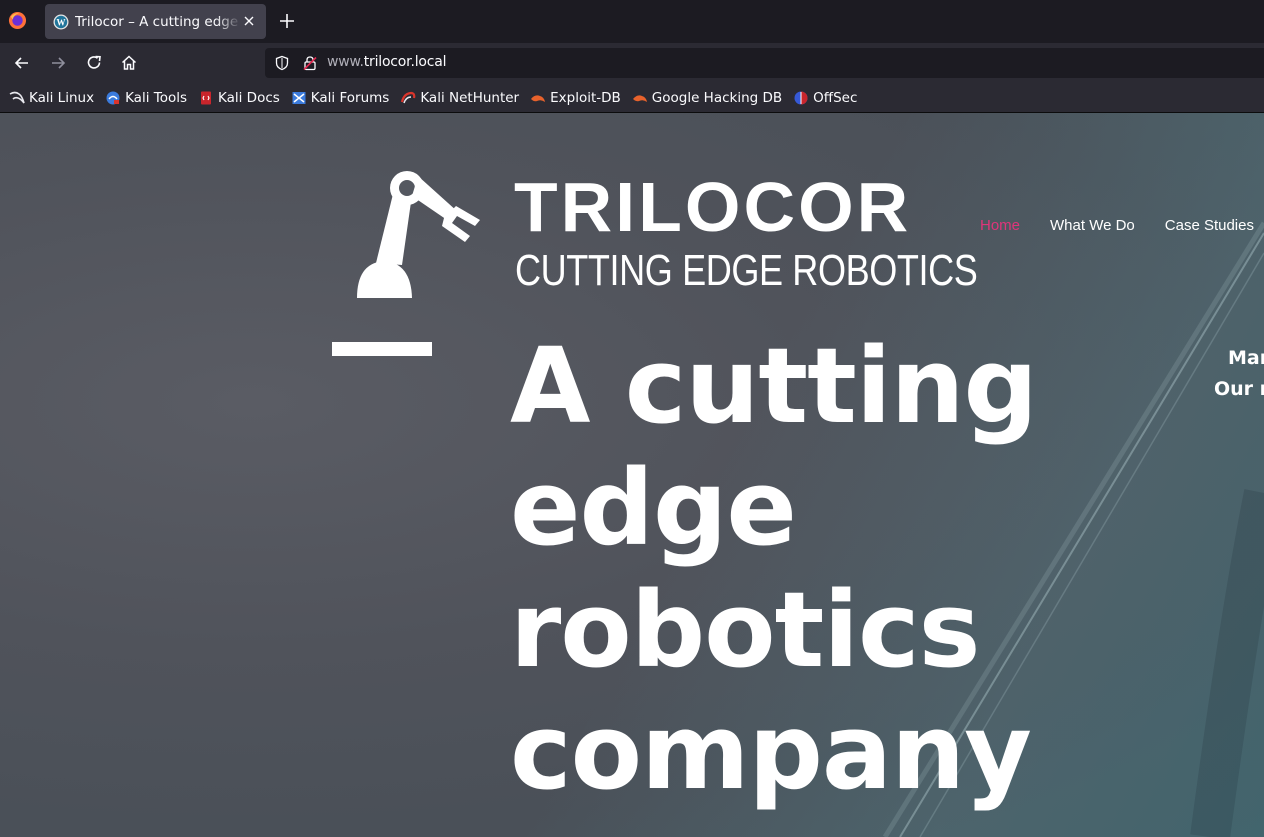 The width and height of the screenshot is (1264, 837). Describe the element at coordinates (113, 97) in the screenshot. I see `kali-tools-icon` at that location.